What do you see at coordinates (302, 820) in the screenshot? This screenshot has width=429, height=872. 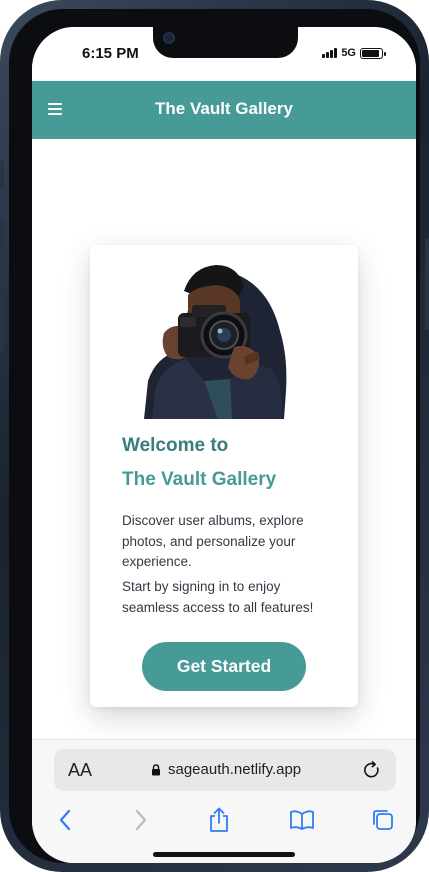 I see `bookmarks-icon` at bounding box center [302, 820].